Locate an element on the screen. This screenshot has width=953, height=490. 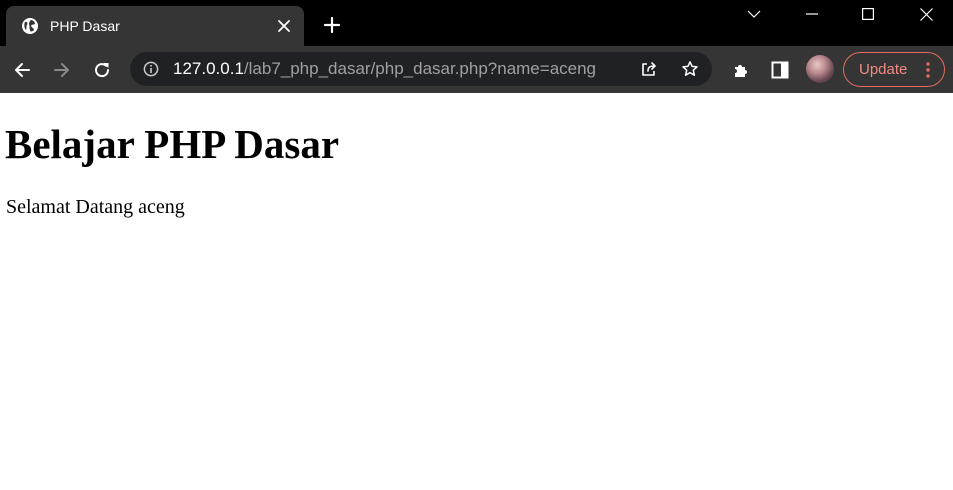
back-arrow-icon is located at coordinates (22, 70).